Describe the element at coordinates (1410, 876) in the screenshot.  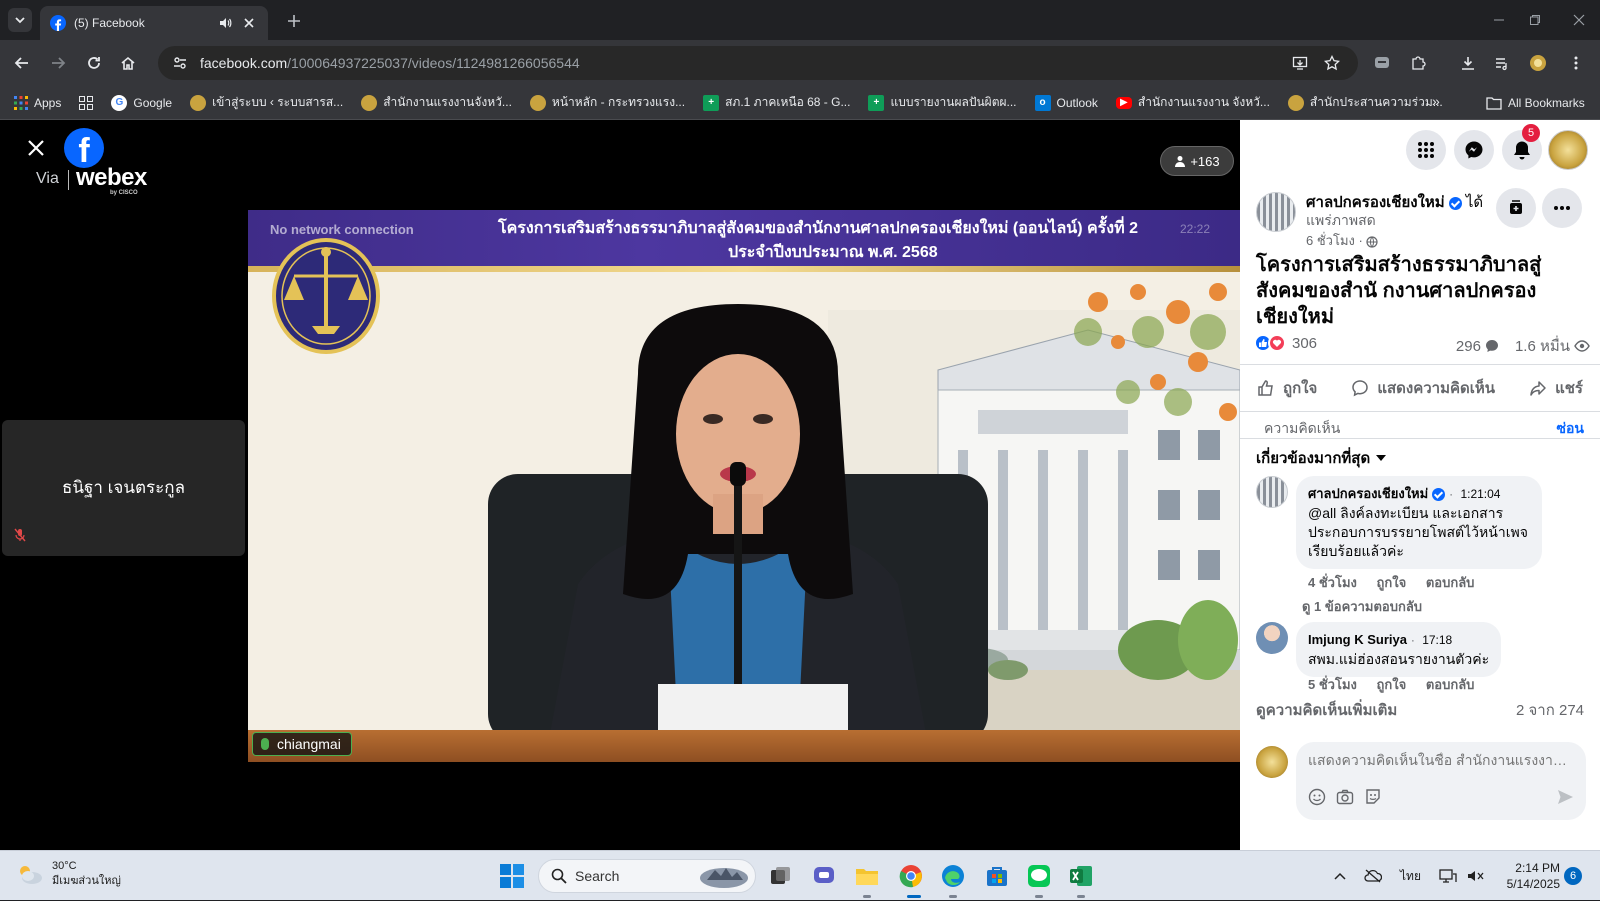
I see `input-language: ไทย` at that location.